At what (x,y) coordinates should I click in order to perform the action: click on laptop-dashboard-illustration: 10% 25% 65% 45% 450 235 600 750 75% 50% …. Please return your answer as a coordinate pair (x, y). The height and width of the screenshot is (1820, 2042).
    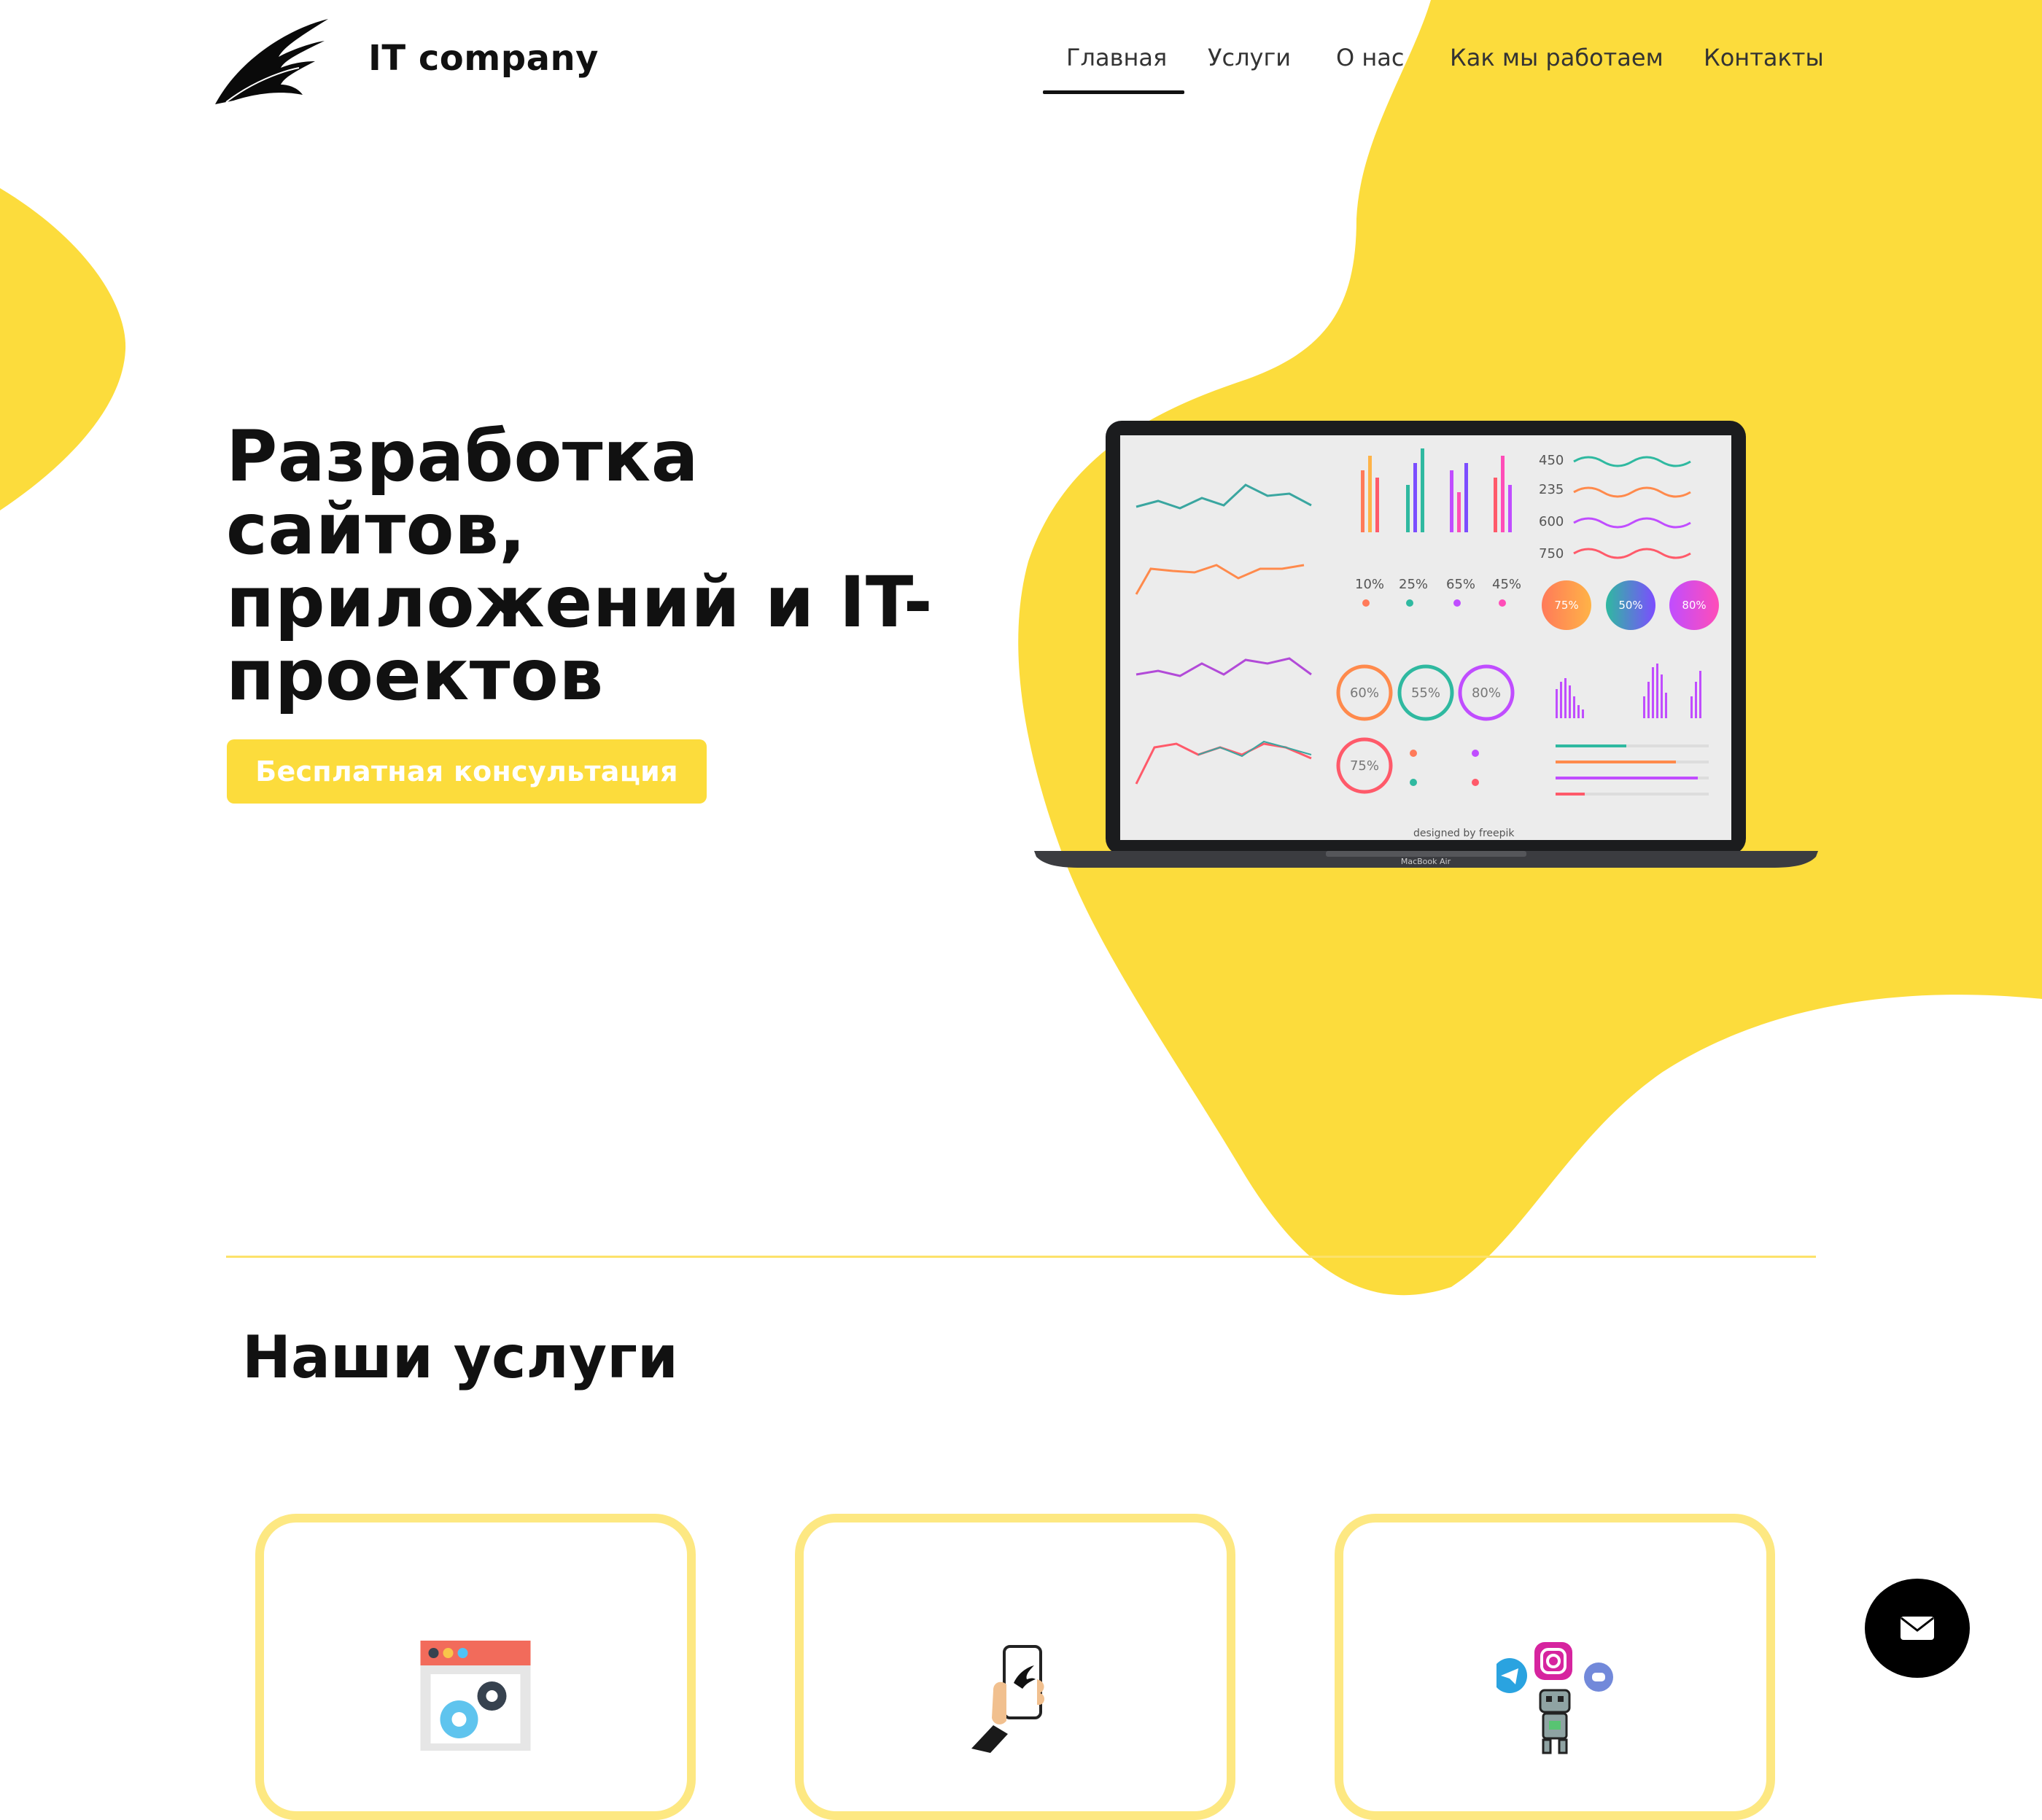
    Looking at the image, I should click on (1426, 644).